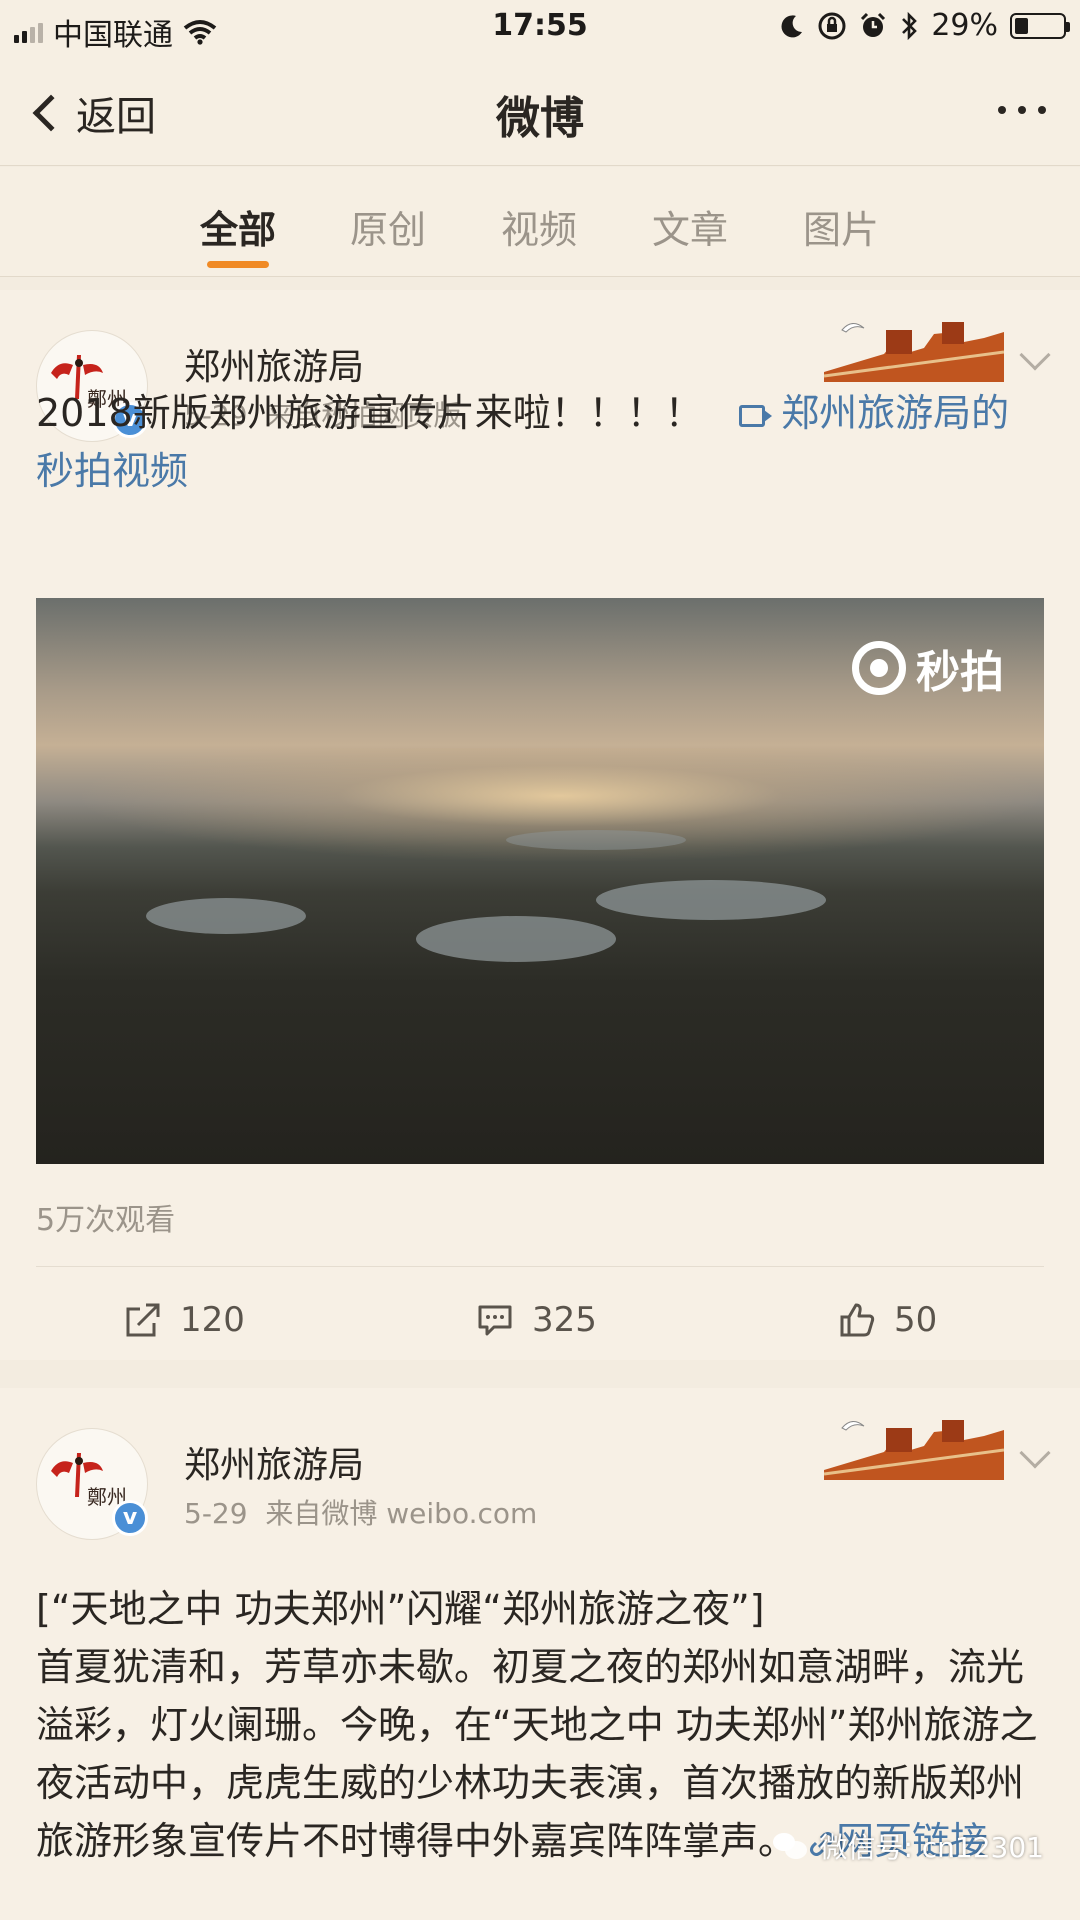  Describe the element at coordinates (495, 1320) in the screenshot. I see `comment-icon` at that location.